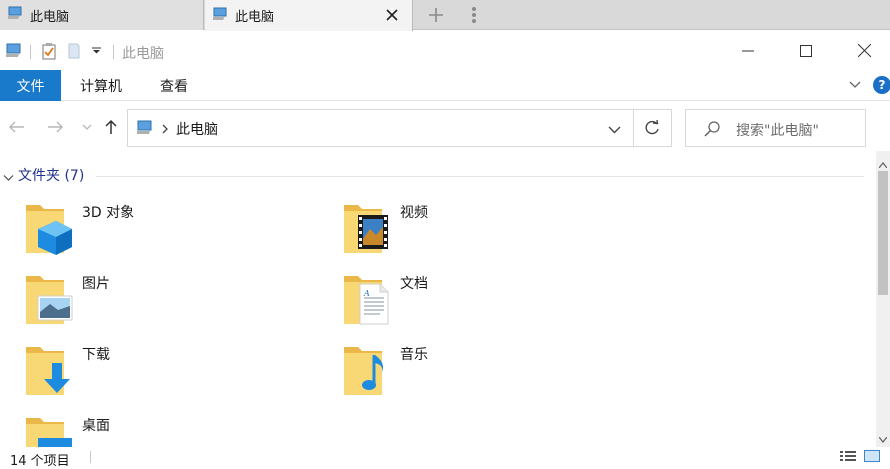 The image size is (890, 469). Describe the element at coordinates (174, 230) in the screenshot. I see `folder-item-3d-objects: 3D 对象` at that location.